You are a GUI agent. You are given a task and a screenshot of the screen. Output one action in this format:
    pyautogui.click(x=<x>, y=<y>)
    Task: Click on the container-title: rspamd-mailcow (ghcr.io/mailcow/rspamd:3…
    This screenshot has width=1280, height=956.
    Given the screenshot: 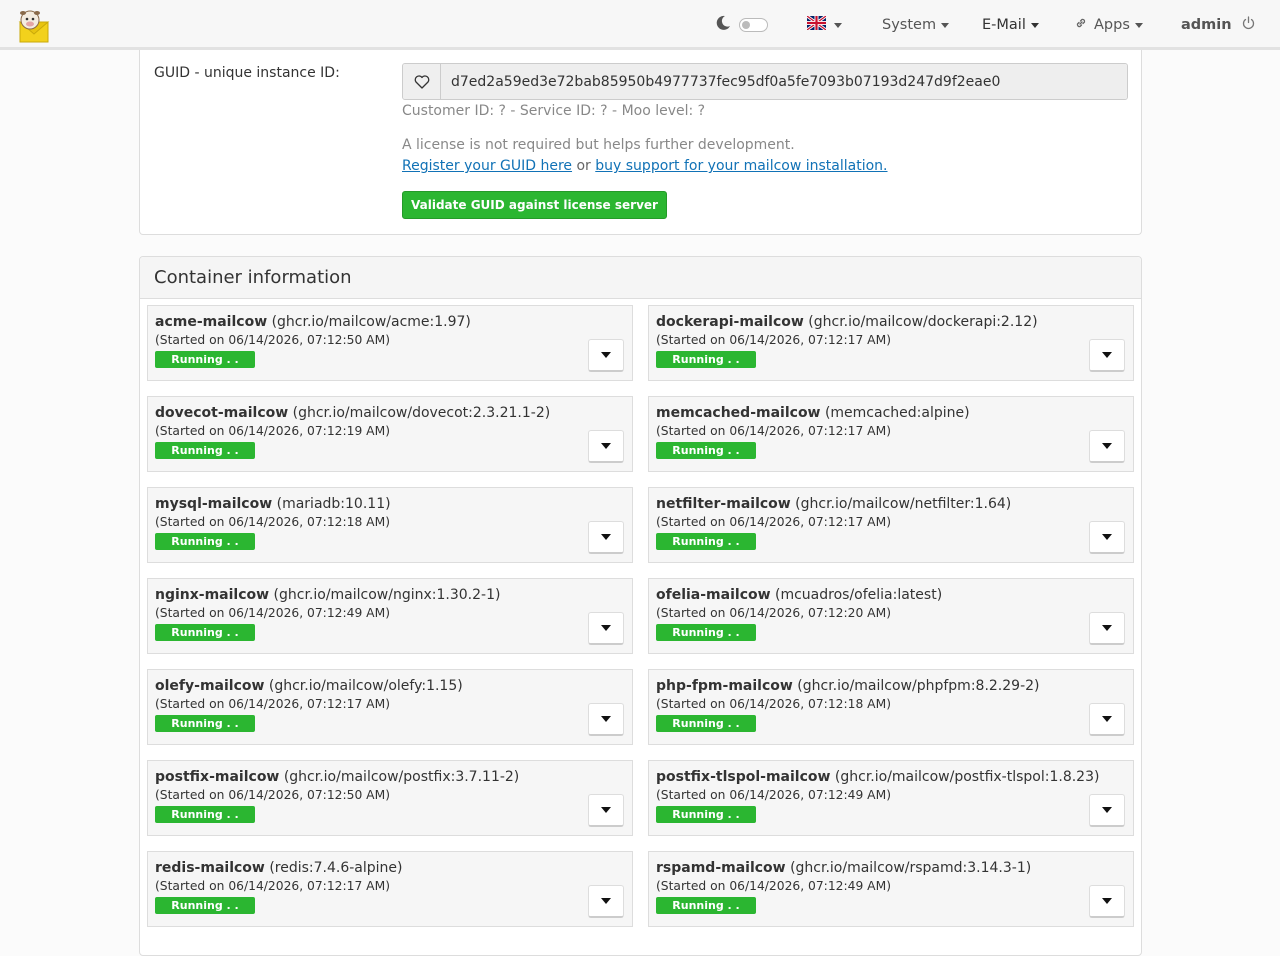 What is the action you would take?
    pyautogui.click(x=891, y=868)
    